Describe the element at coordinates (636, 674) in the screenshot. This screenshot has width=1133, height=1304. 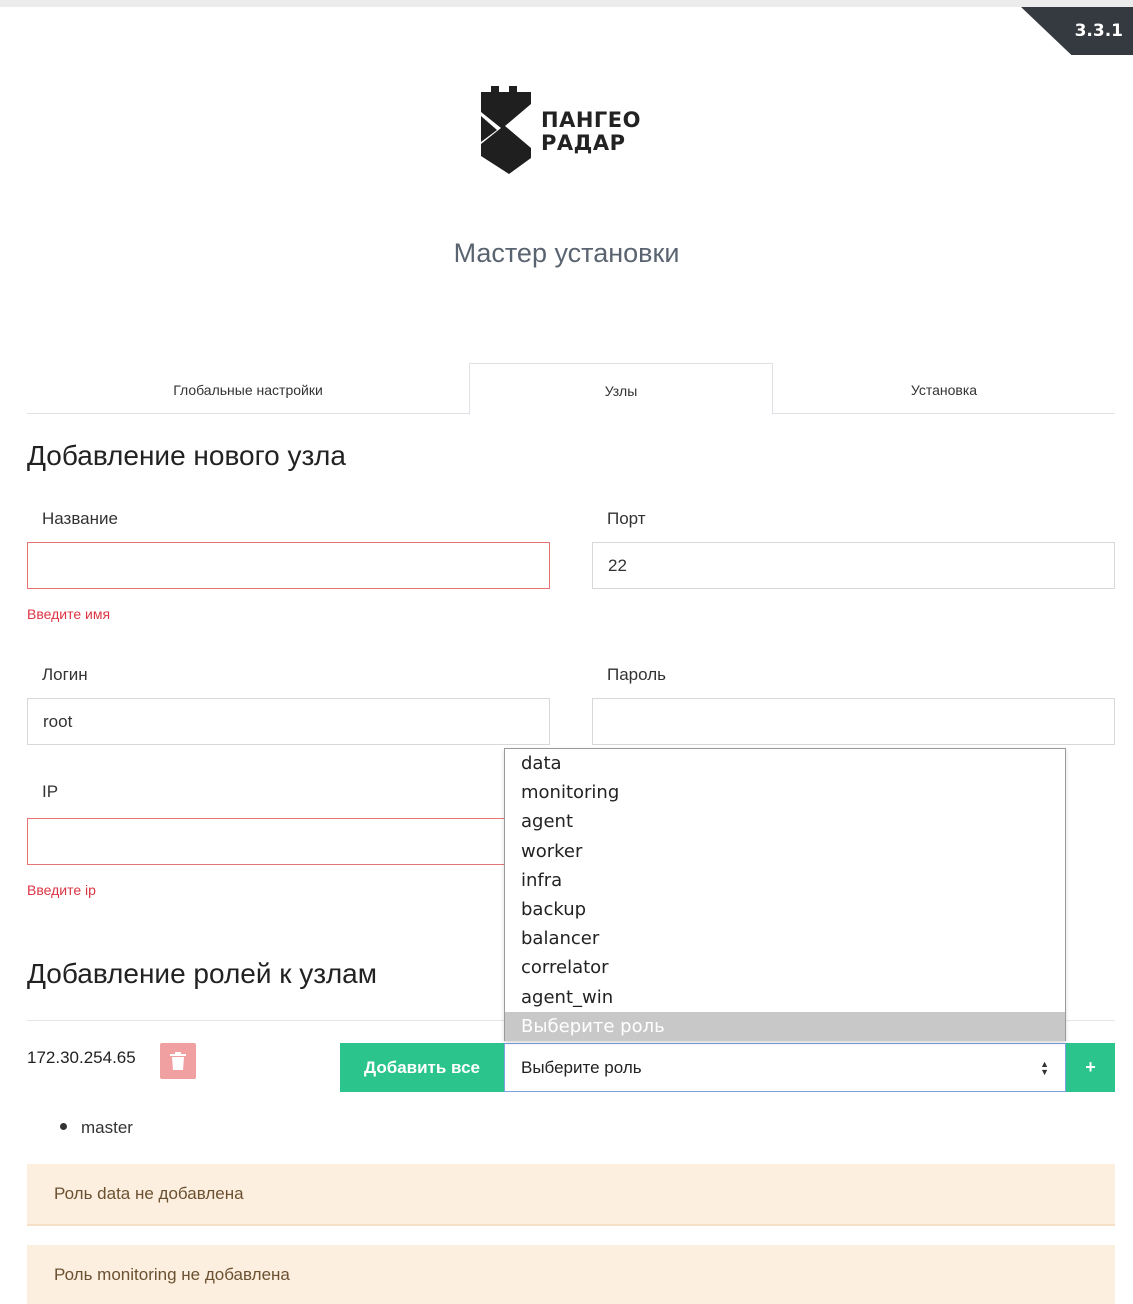
I see `password-label: Пароль` at that location.